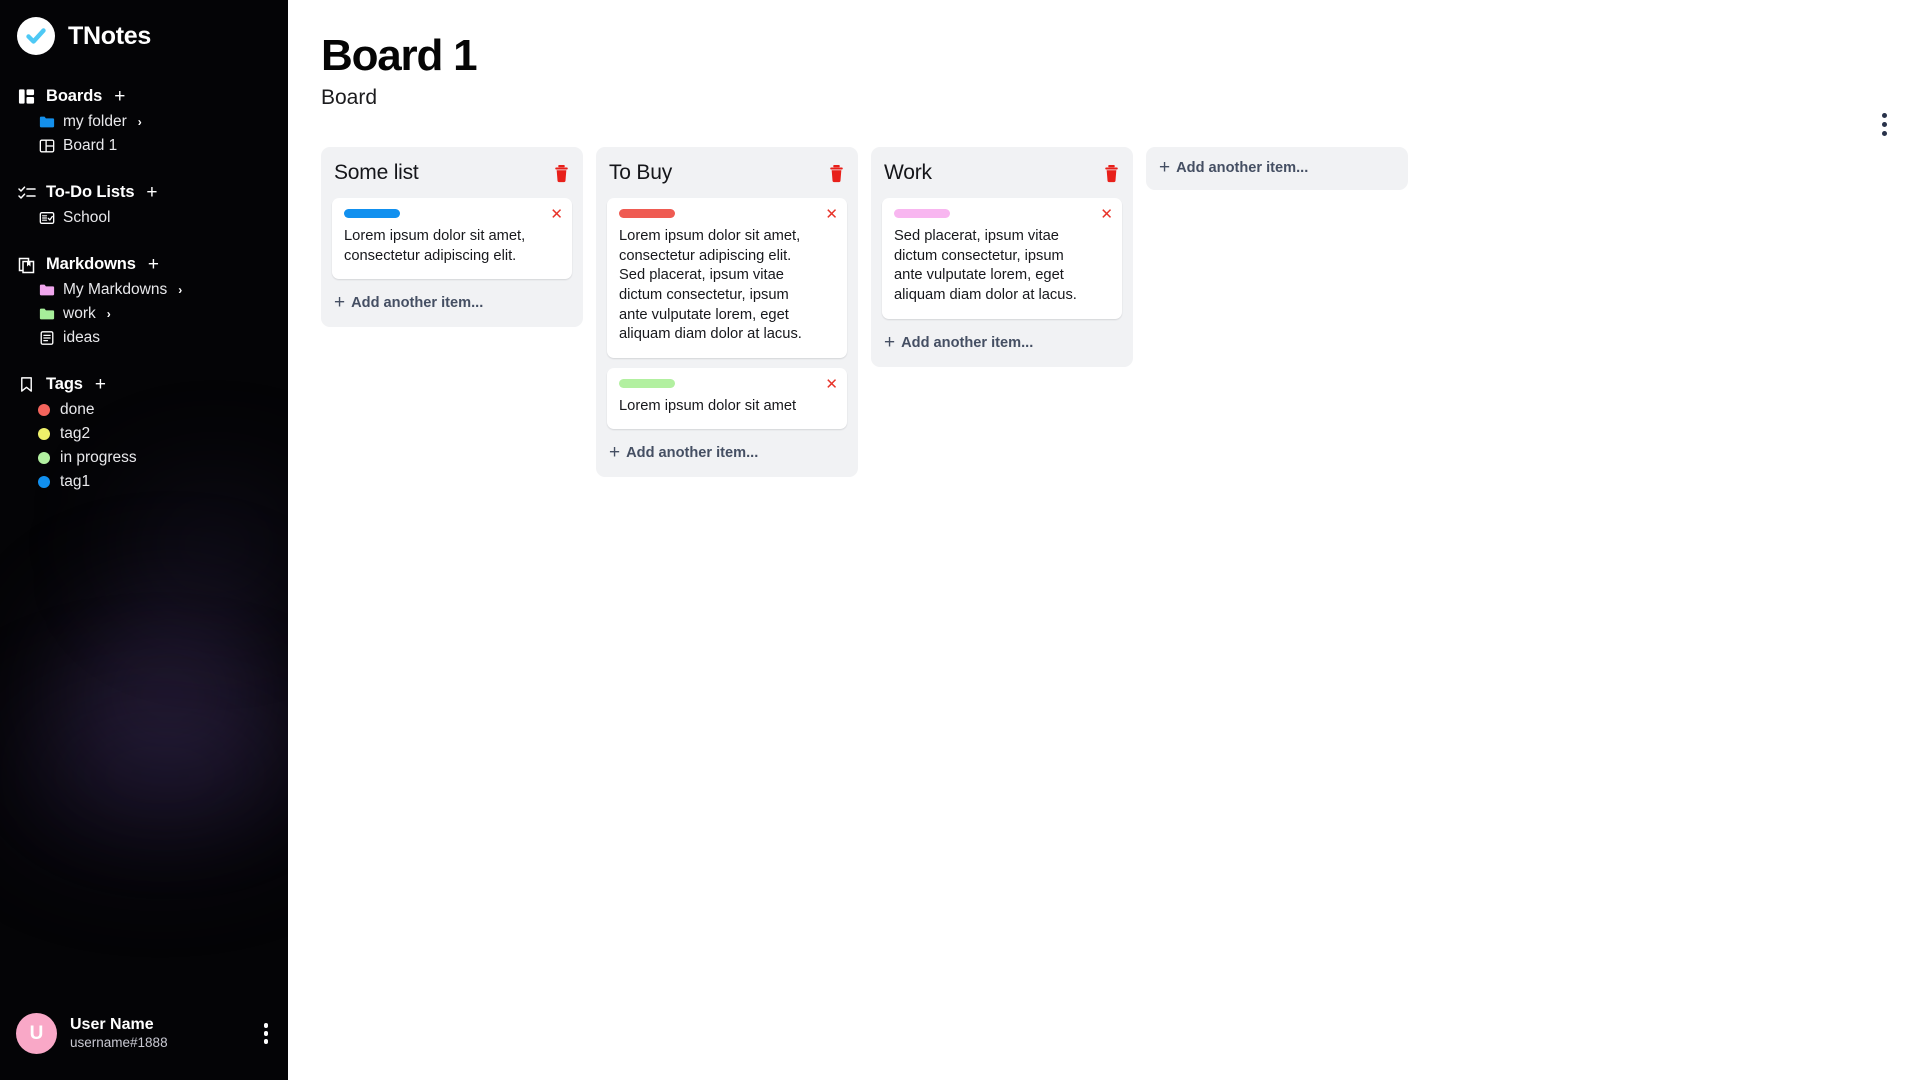 This screenshot has height=1080, width=1920. I want to click on avatar: U, so click(36, 1033).